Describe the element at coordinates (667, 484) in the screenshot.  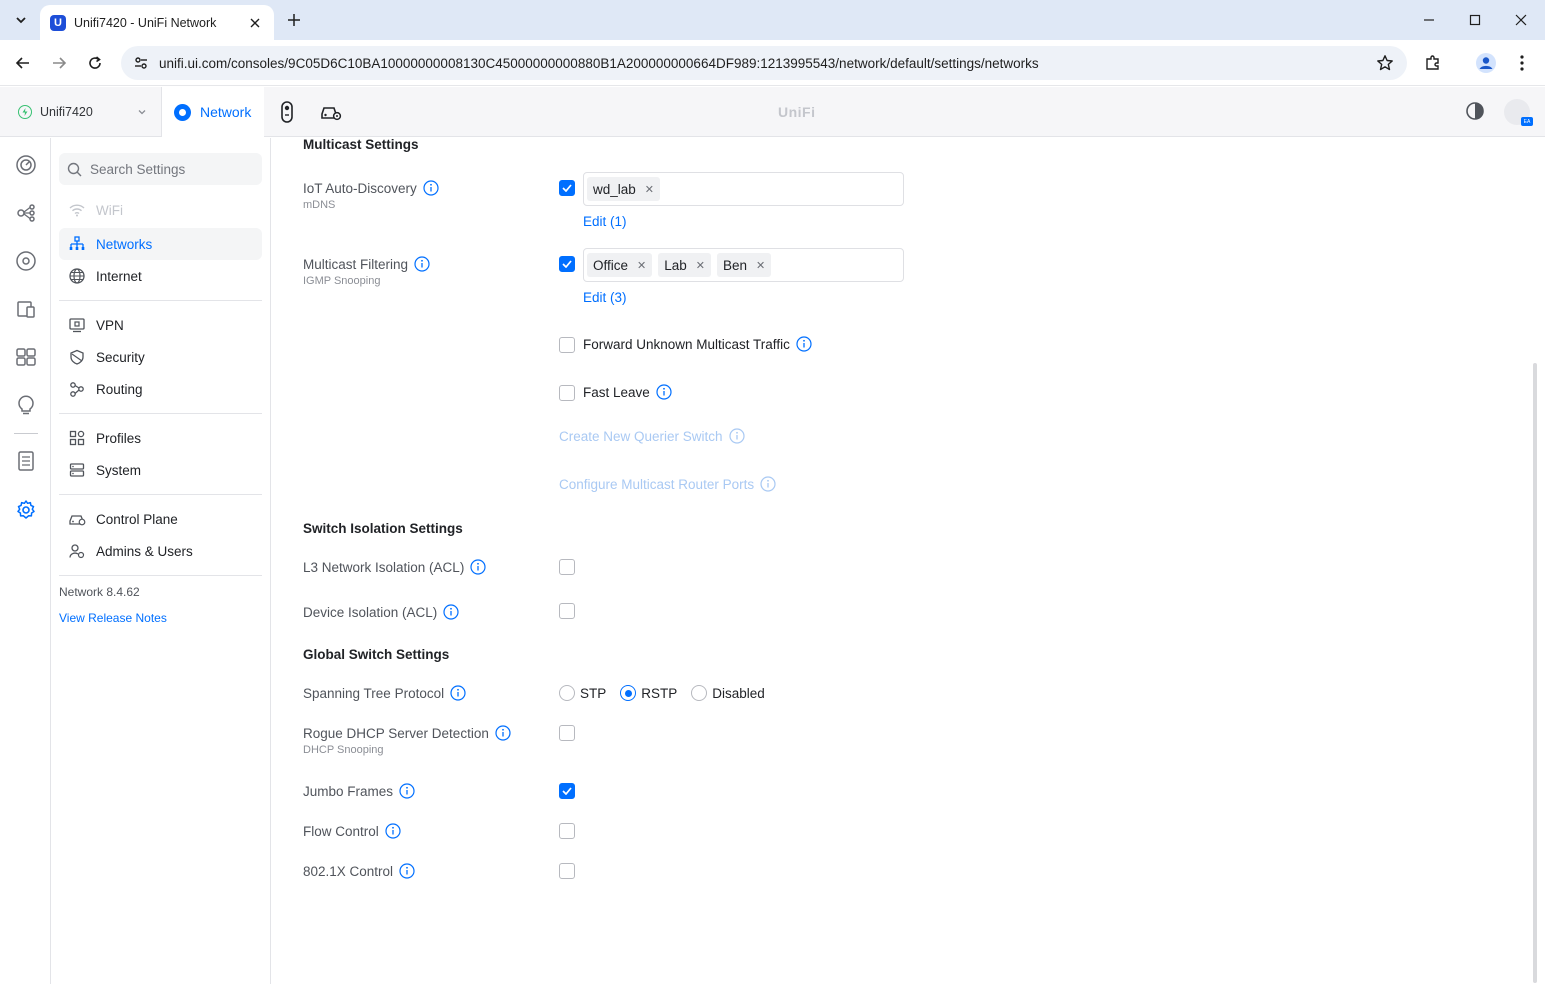
I see `configure-router-ports-link: Configure Multicast Router Ports` at that location.